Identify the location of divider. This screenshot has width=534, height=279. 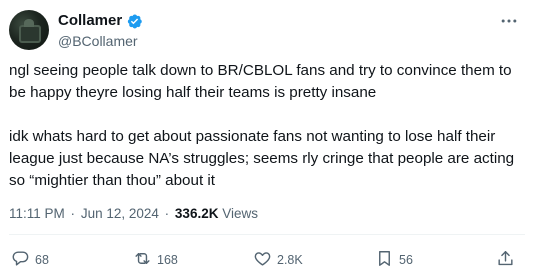
(267, 234).